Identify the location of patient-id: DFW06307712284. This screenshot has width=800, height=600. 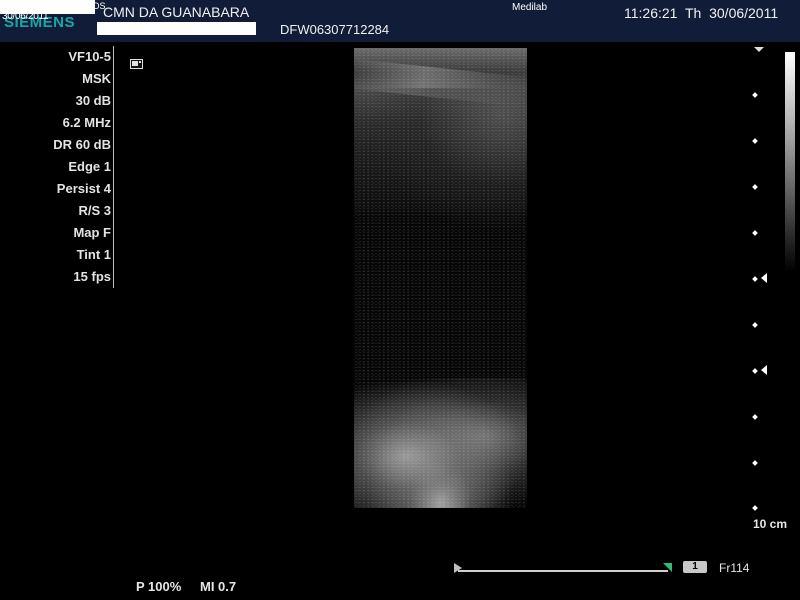
(335, 29).